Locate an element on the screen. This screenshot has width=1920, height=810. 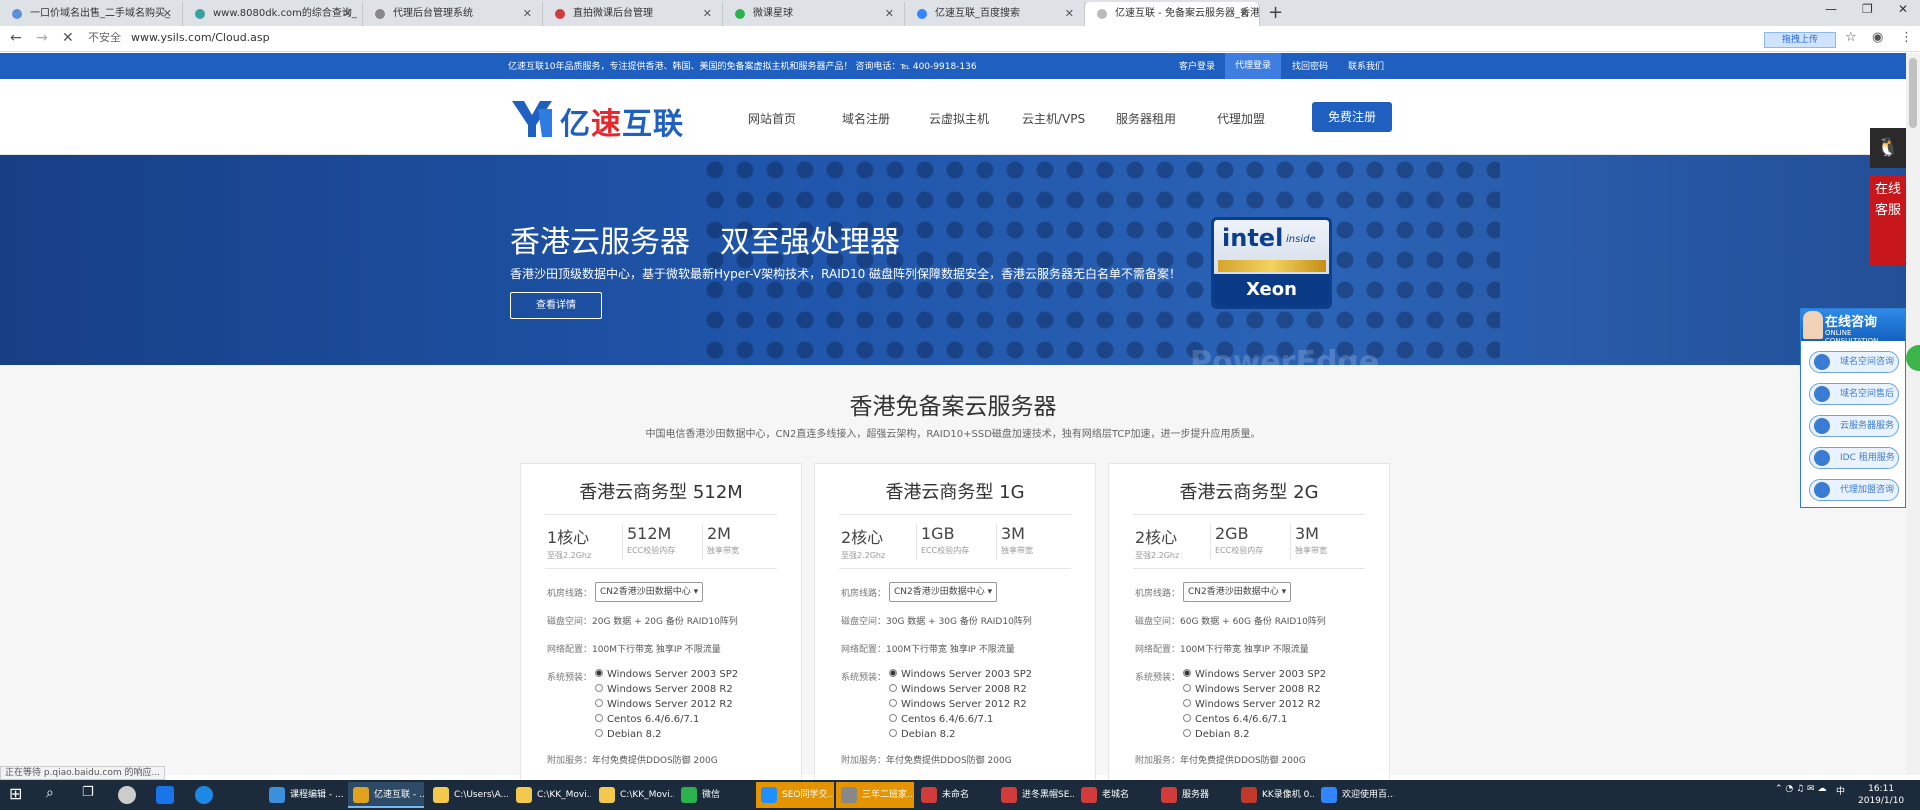
view-details-button: 查看详情 is located at coordinates (556, 305).